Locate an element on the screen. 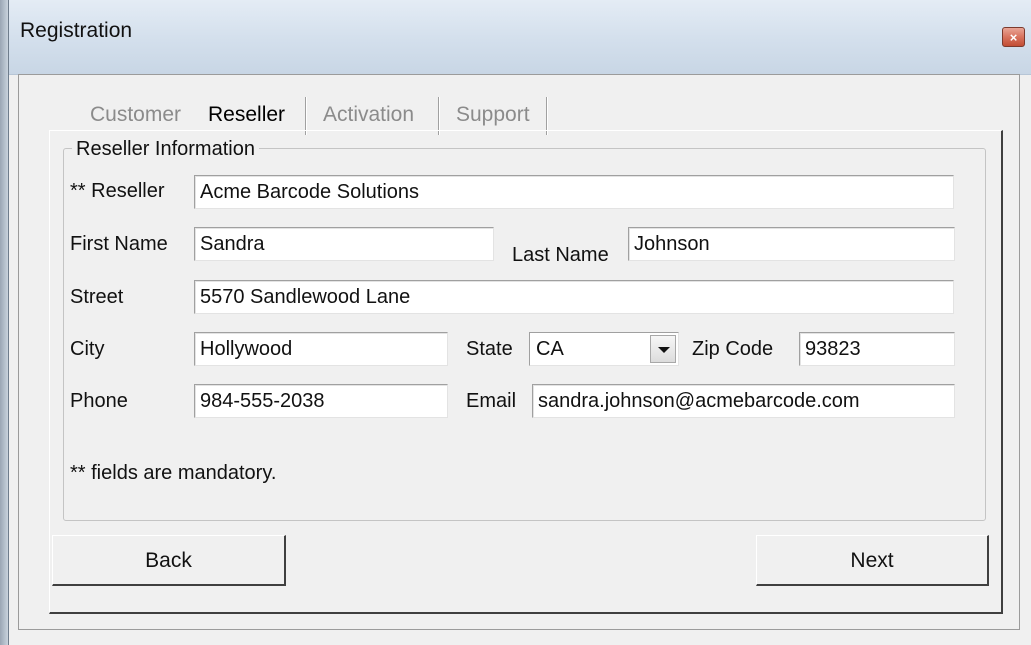 Image resolution: width=1031 pixels, height=645 pixels. tab-support: Support is located at coordinates (493, 115).